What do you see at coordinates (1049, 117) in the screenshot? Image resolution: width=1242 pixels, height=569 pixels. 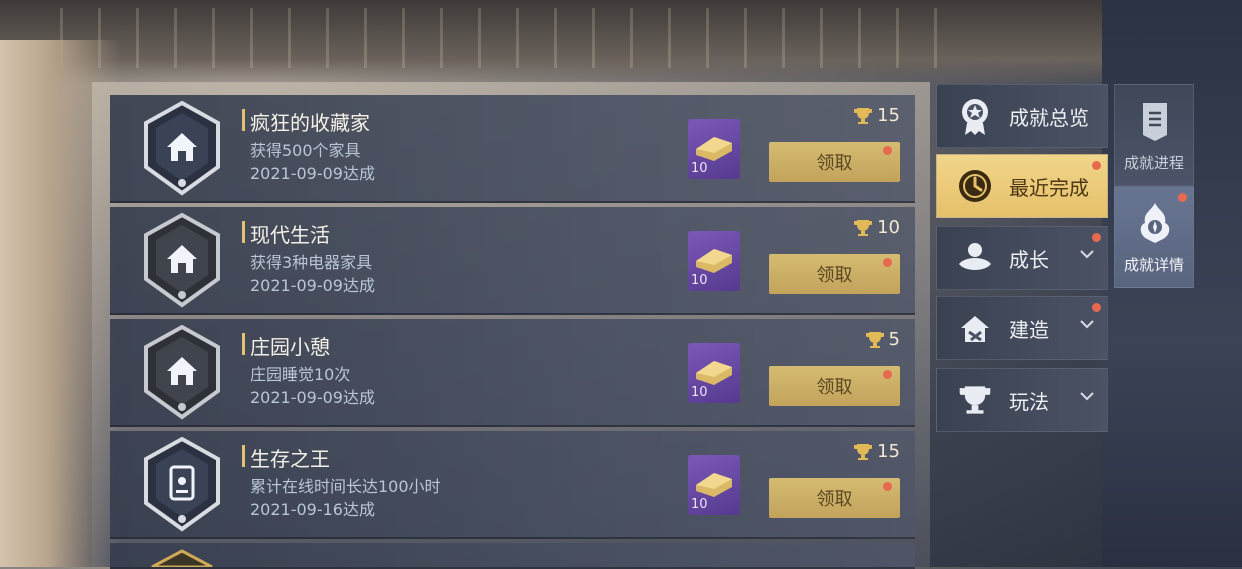 I see `tab-label: 成就总览` at bounding box center [1049, 117].